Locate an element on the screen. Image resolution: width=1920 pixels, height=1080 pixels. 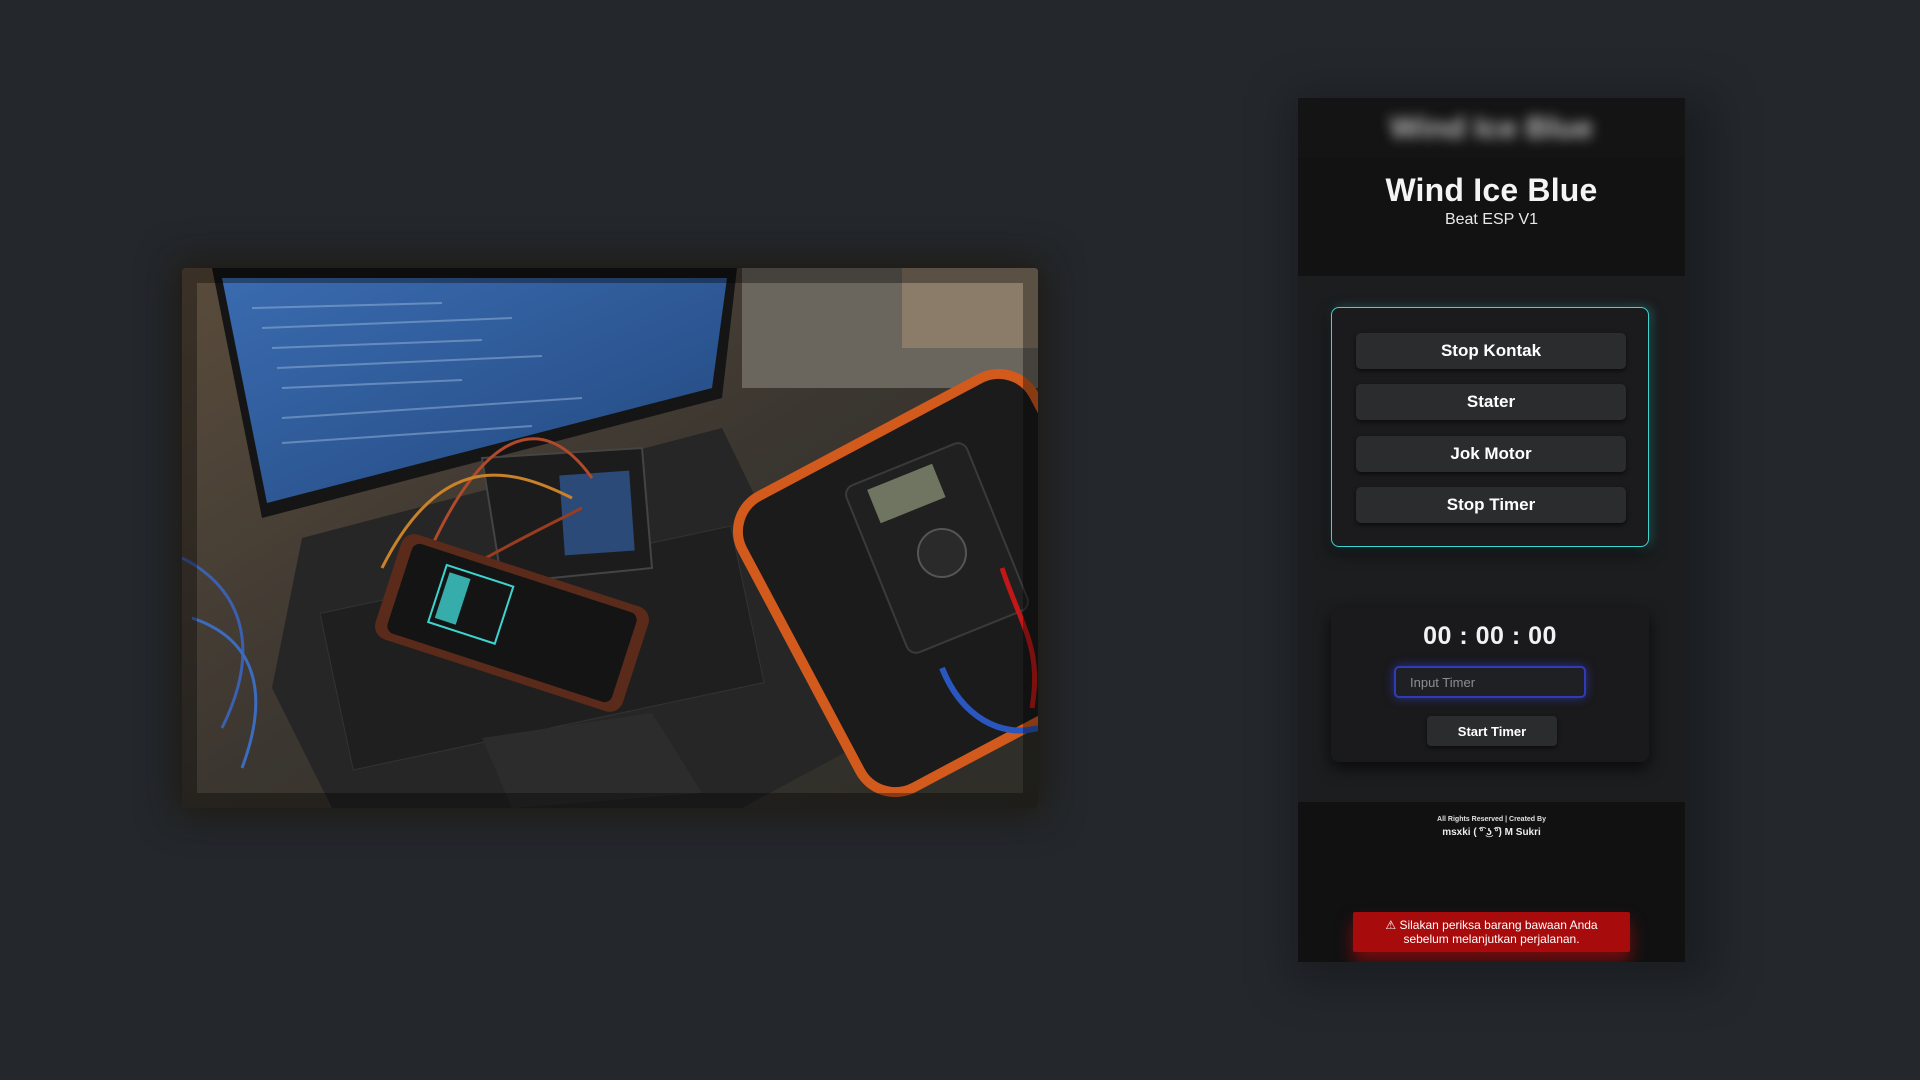
footer-author: msxki ( ͡° ͜ʖ ͡°) M Sukri is located at coordinates (1491, 832).